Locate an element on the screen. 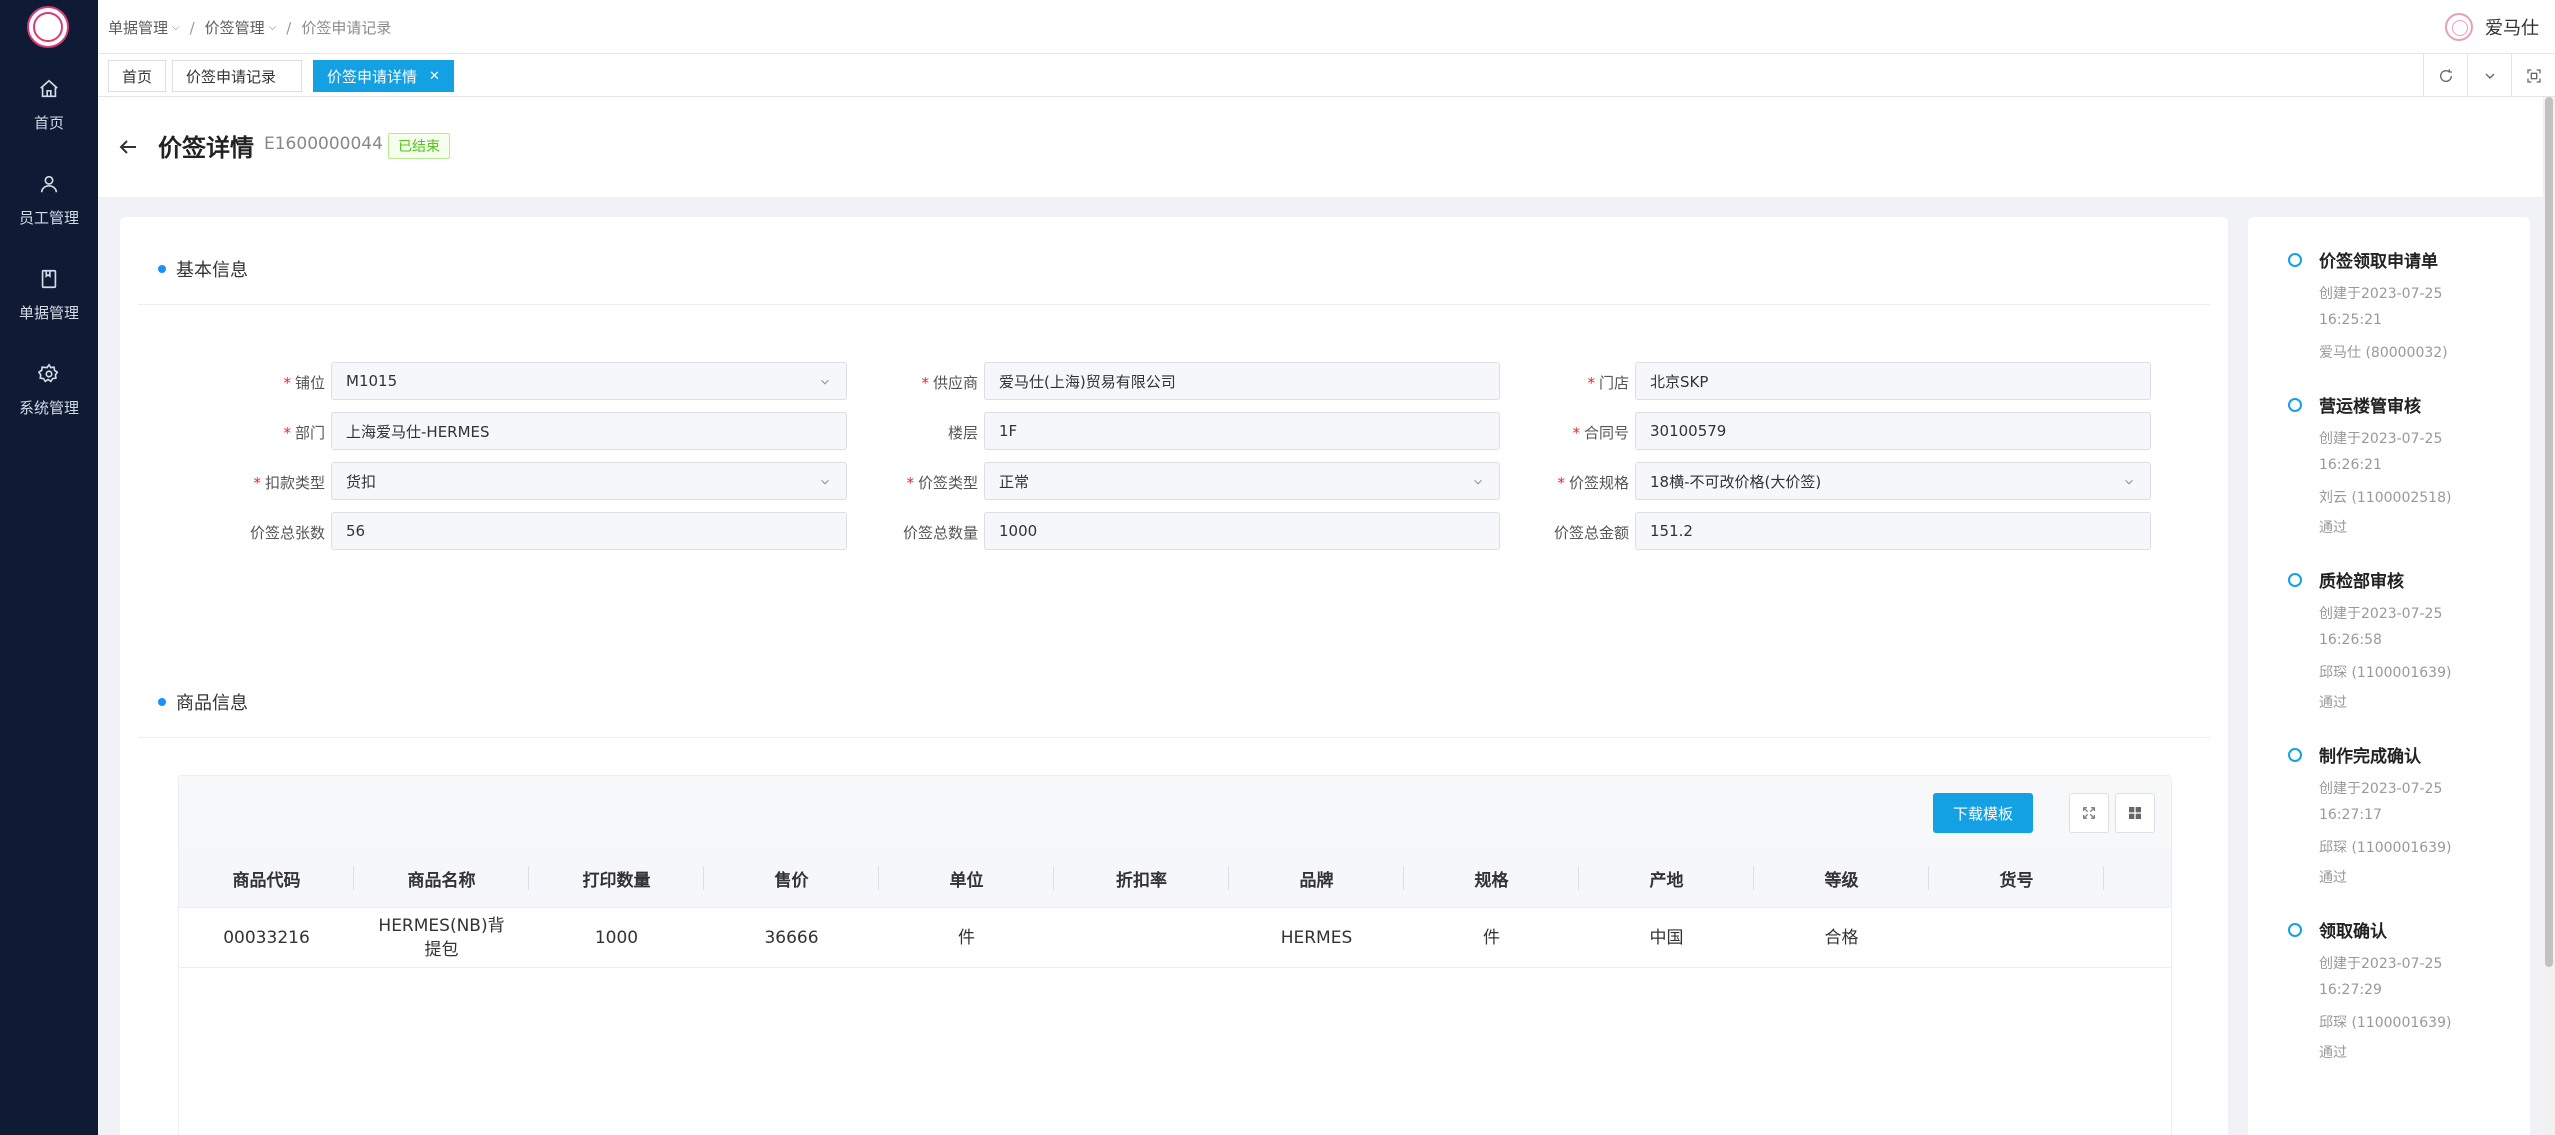  tabs-bar: 首页 价签申请记录 价签申请详情 ✕ is located at coordinates (1326, 75).